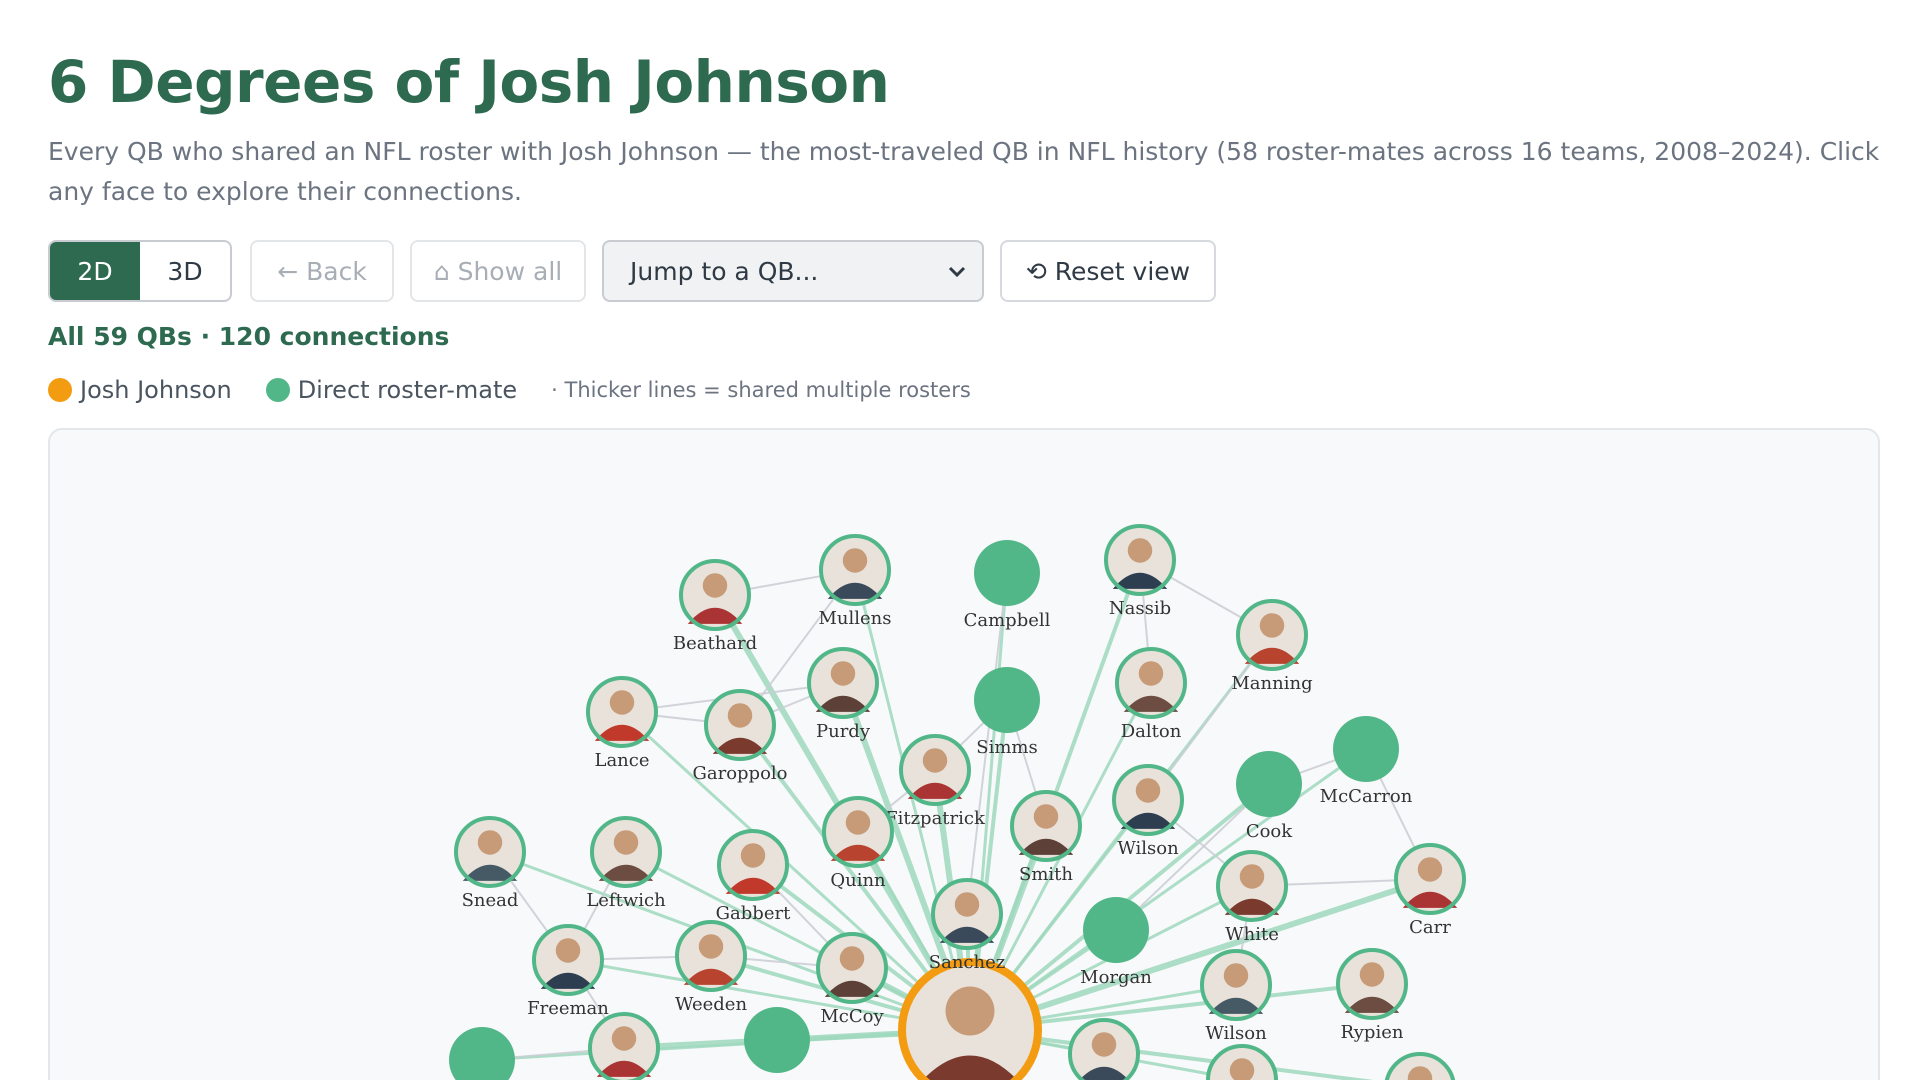  I want to click on qb-face-johnson, so click(970, 1011).